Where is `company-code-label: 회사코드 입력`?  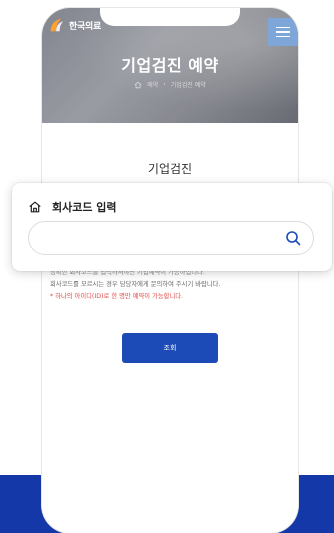
company-code-label: 회사코드 입력 is located at coordinates (84, 207).